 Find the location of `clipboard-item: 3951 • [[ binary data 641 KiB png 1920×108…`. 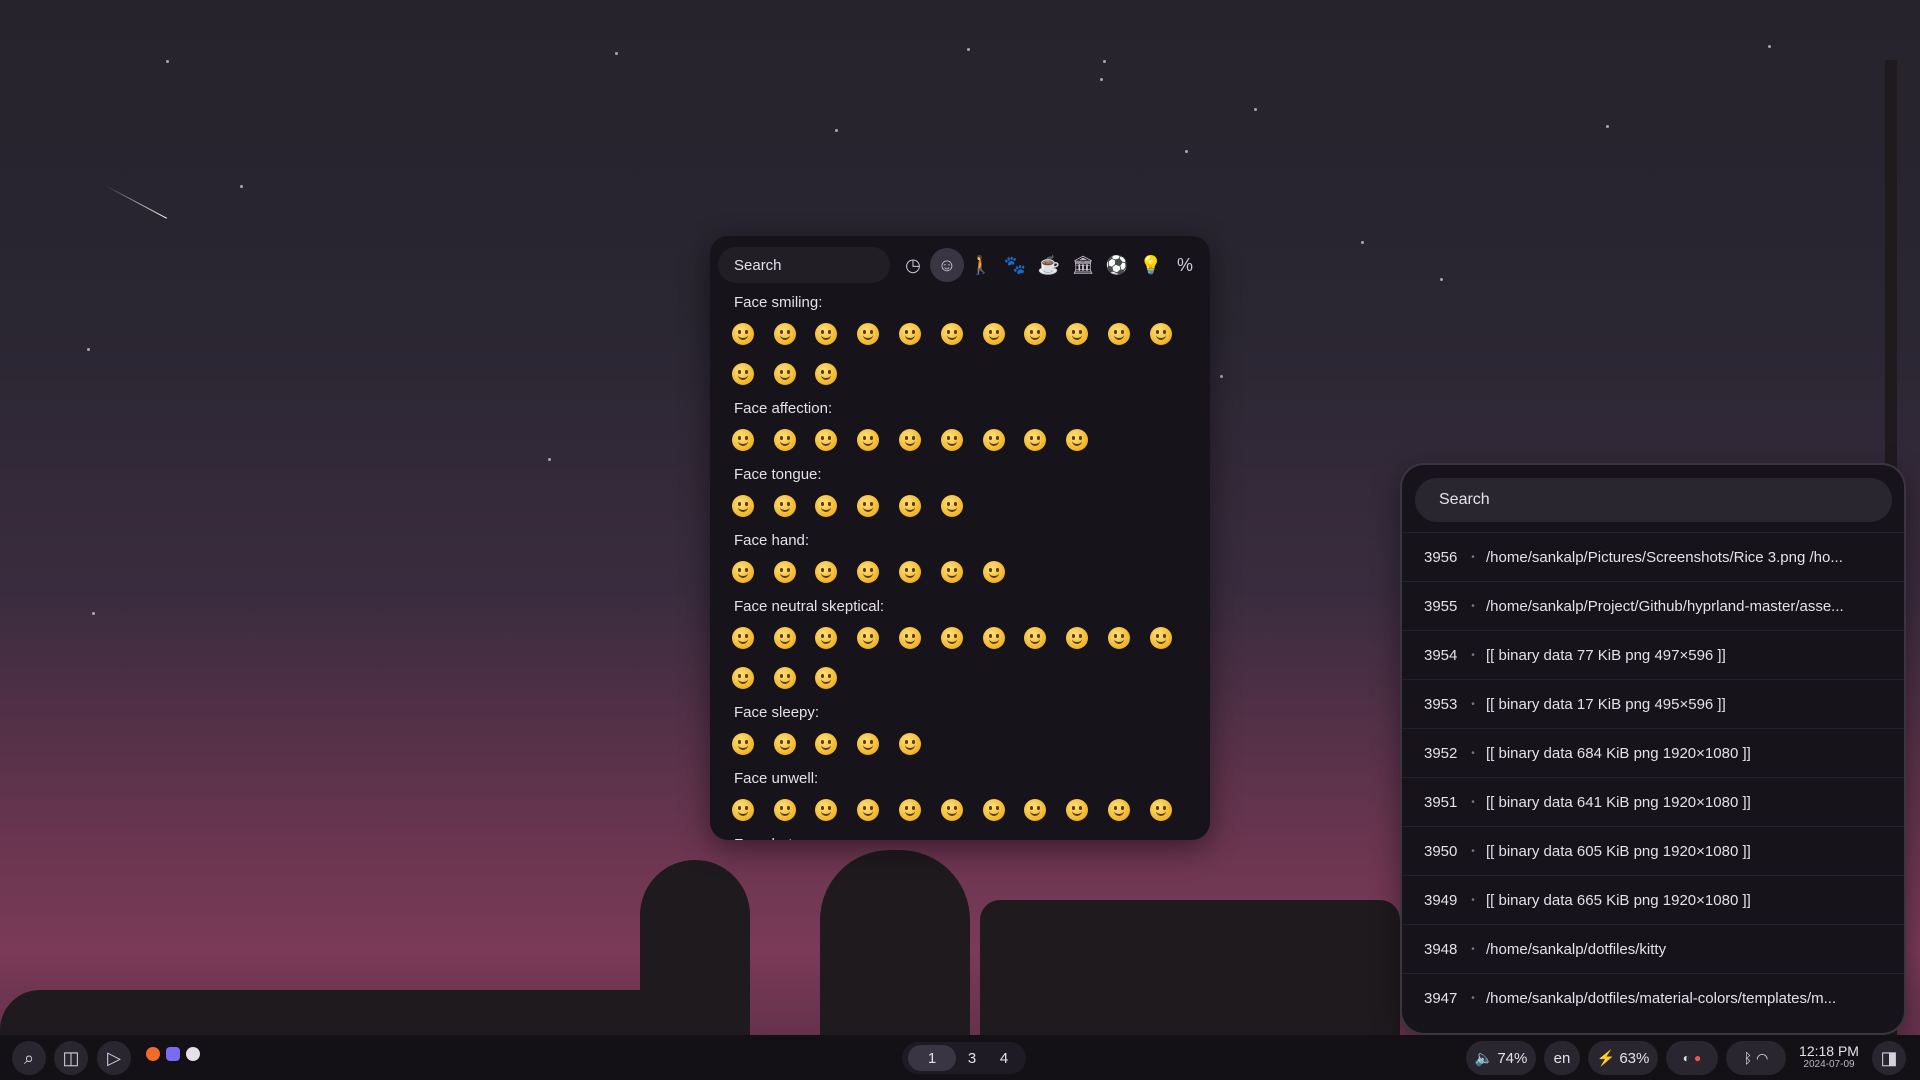

clipboard-item: 3951 • [[ binary data 641 KiB png 1920×108… is located at coordinates (1653, 801).